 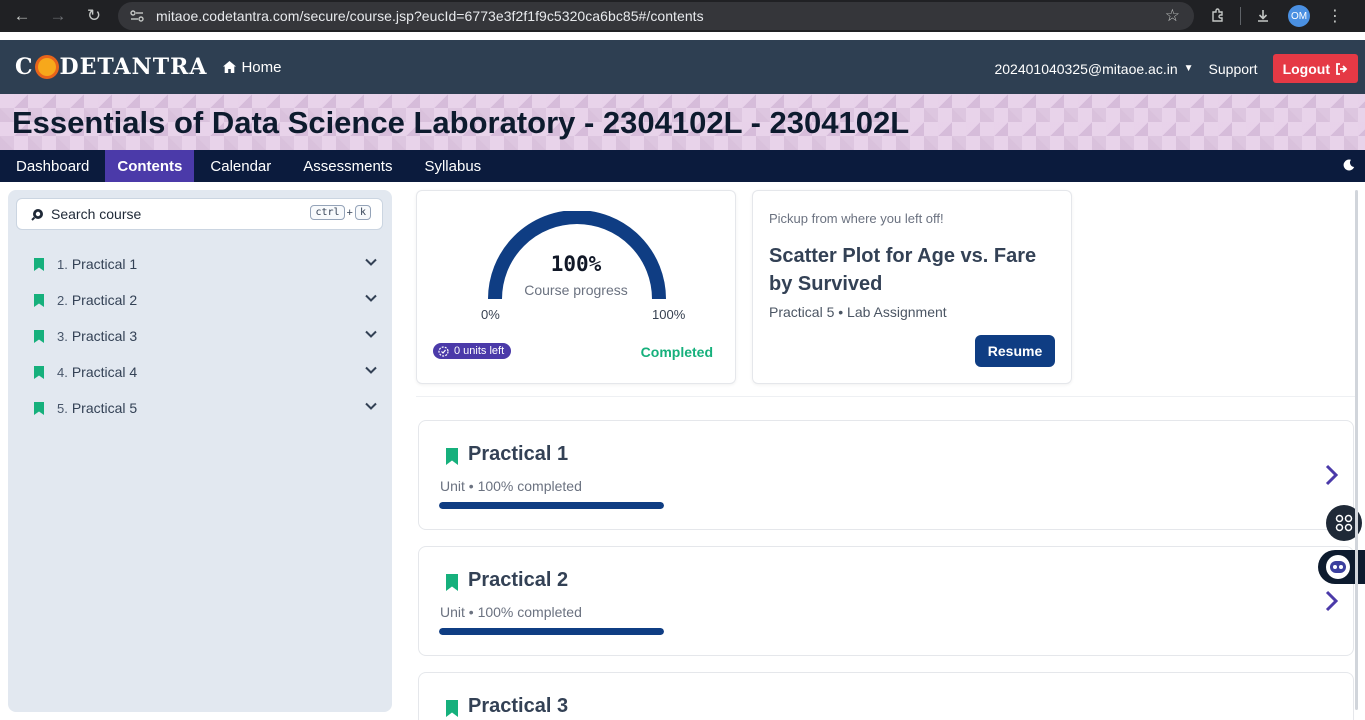 I want to click on sidebar-item-number: 3., so click(x=62, y=336).